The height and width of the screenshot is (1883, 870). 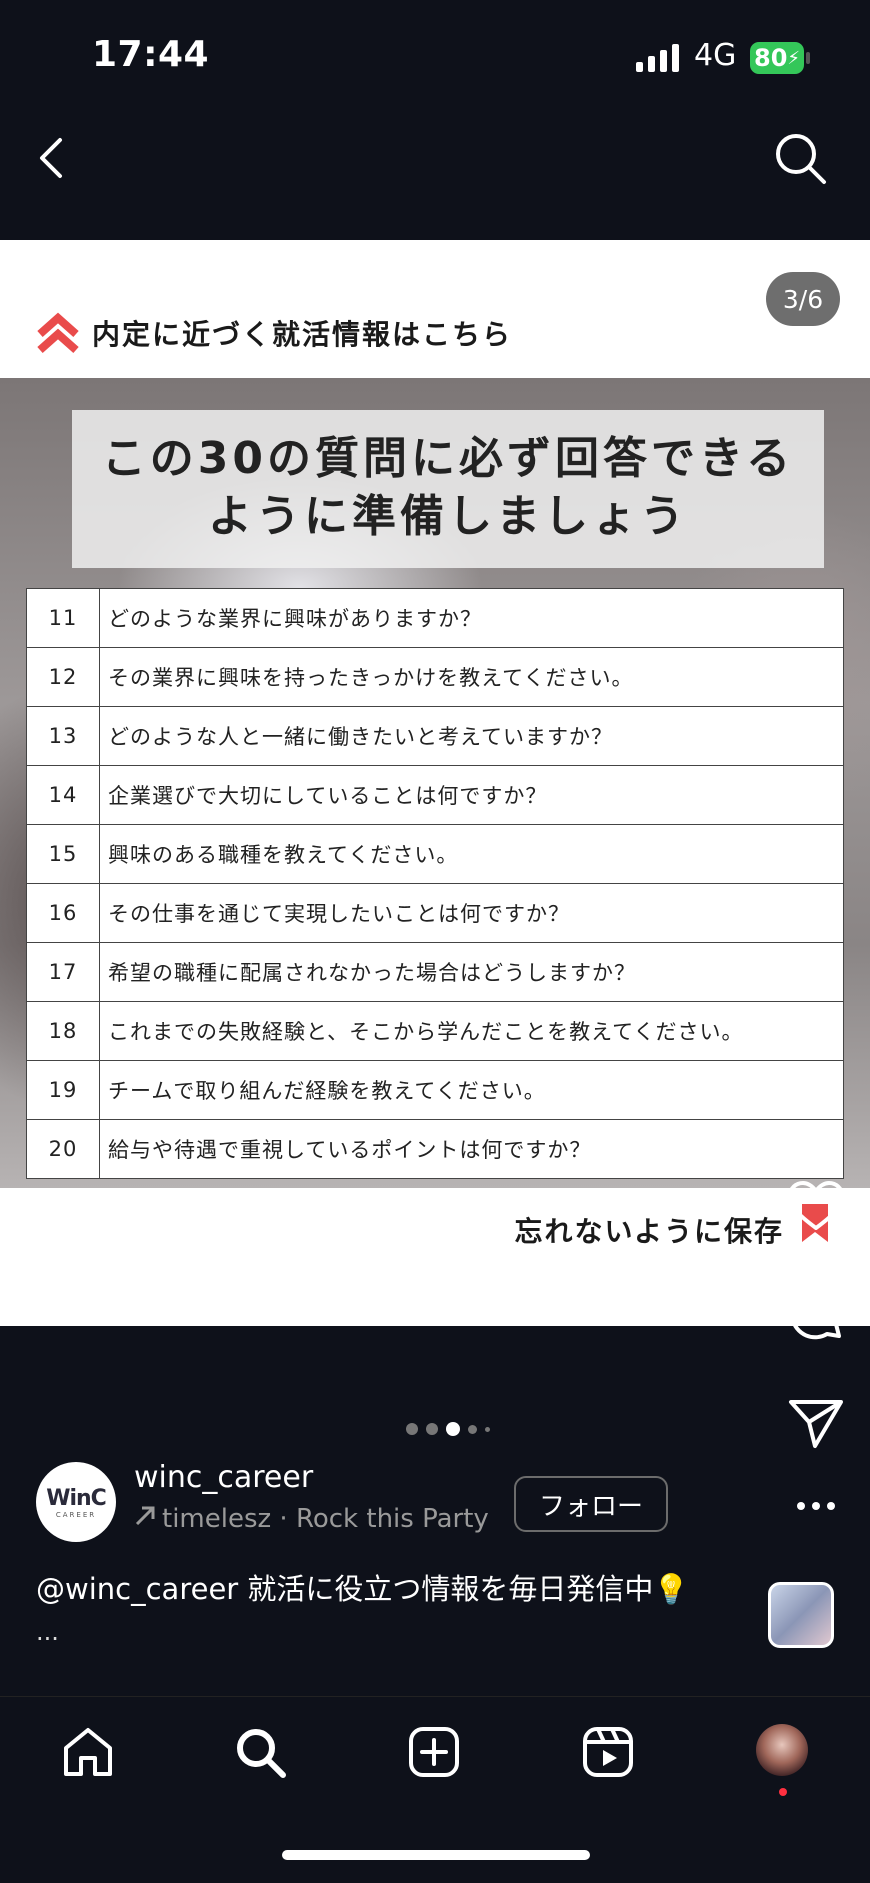 I want to click on like-button, so click(x=816, y=1206).